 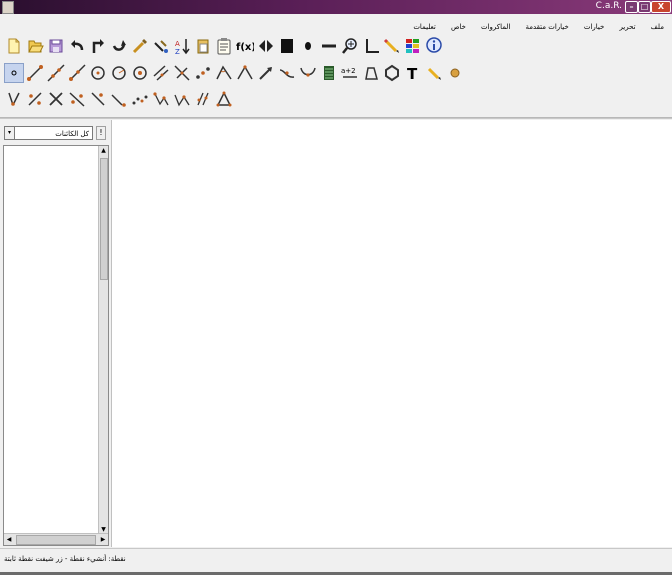 I want to click on perpendicular-icon, so click(x=182, y=73).